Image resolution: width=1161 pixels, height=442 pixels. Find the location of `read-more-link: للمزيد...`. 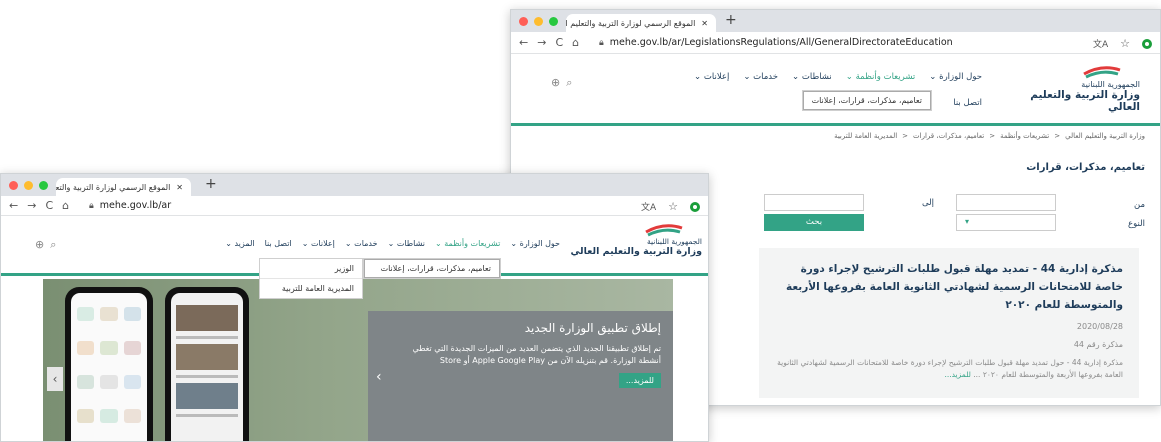

read-more-link: للمزيد... is located at coordinates (957, 374).